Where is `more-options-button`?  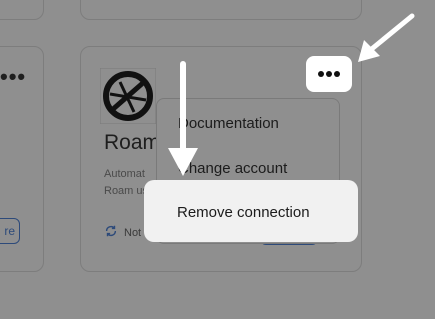 more-options-button is located at coordinates (329, 74).